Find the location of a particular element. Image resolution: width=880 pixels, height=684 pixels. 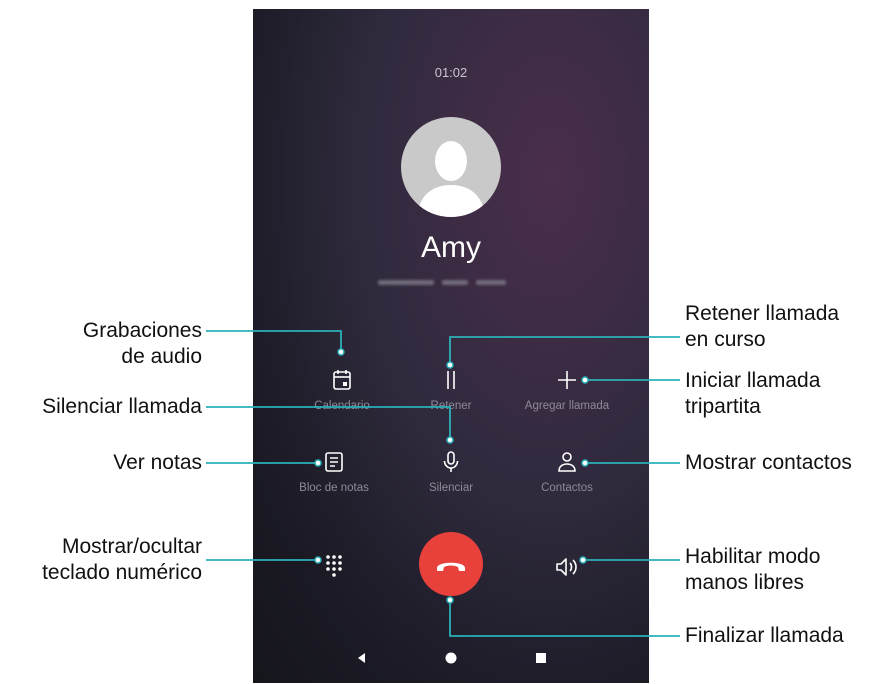

phone-number-blurred is located at coordinates (451, 283).